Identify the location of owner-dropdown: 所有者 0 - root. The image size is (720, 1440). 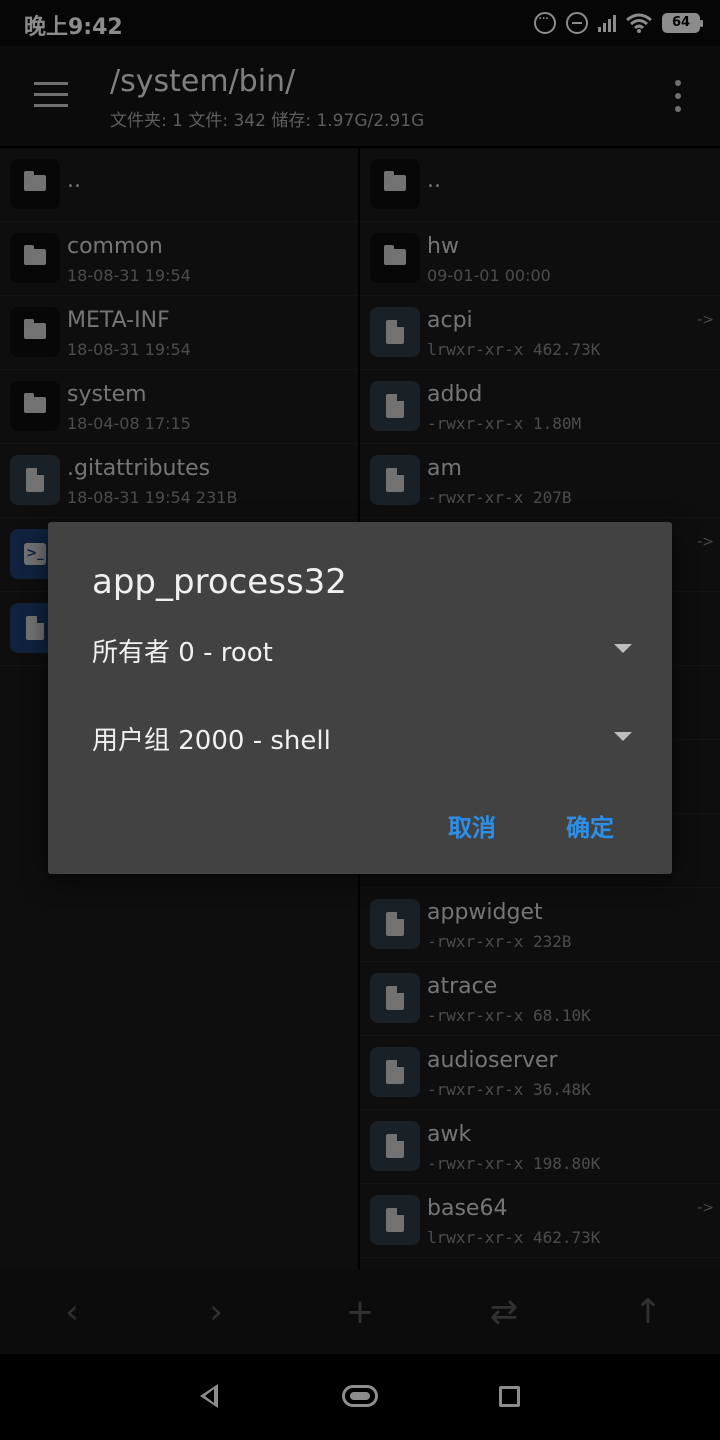
(362, 648).